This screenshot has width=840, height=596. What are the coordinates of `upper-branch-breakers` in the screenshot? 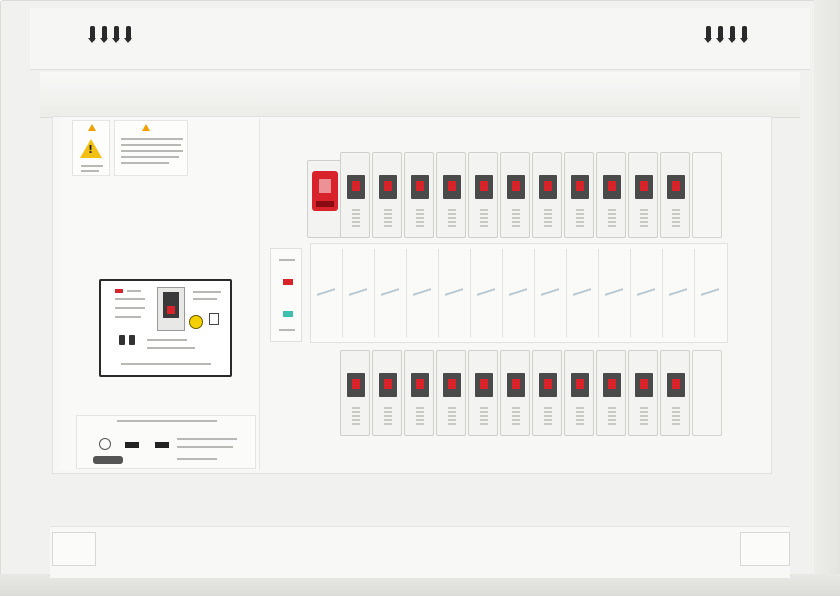 It's located at (535, 198).